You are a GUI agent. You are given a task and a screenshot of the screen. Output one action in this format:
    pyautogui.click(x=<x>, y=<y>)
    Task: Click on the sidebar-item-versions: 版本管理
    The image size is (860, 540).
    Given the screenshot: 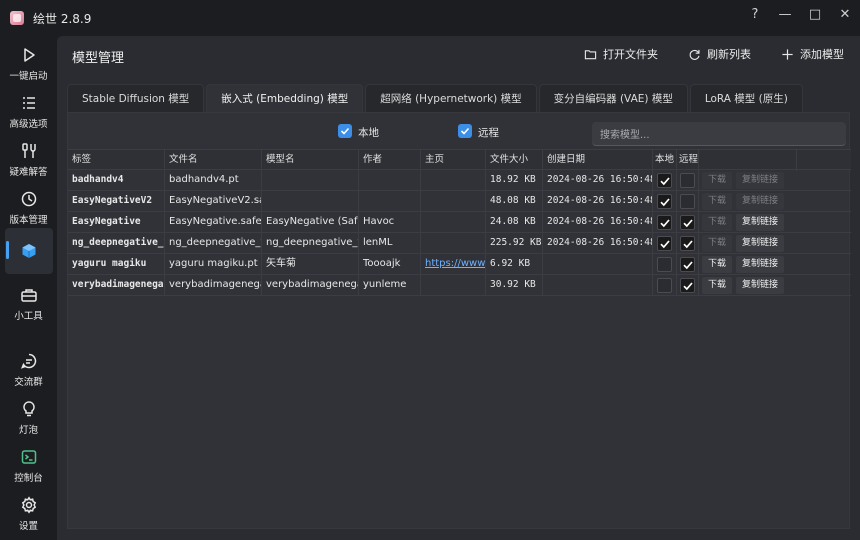 What is the action you would take?
    pyautogui.click(x=28, y=208)
    